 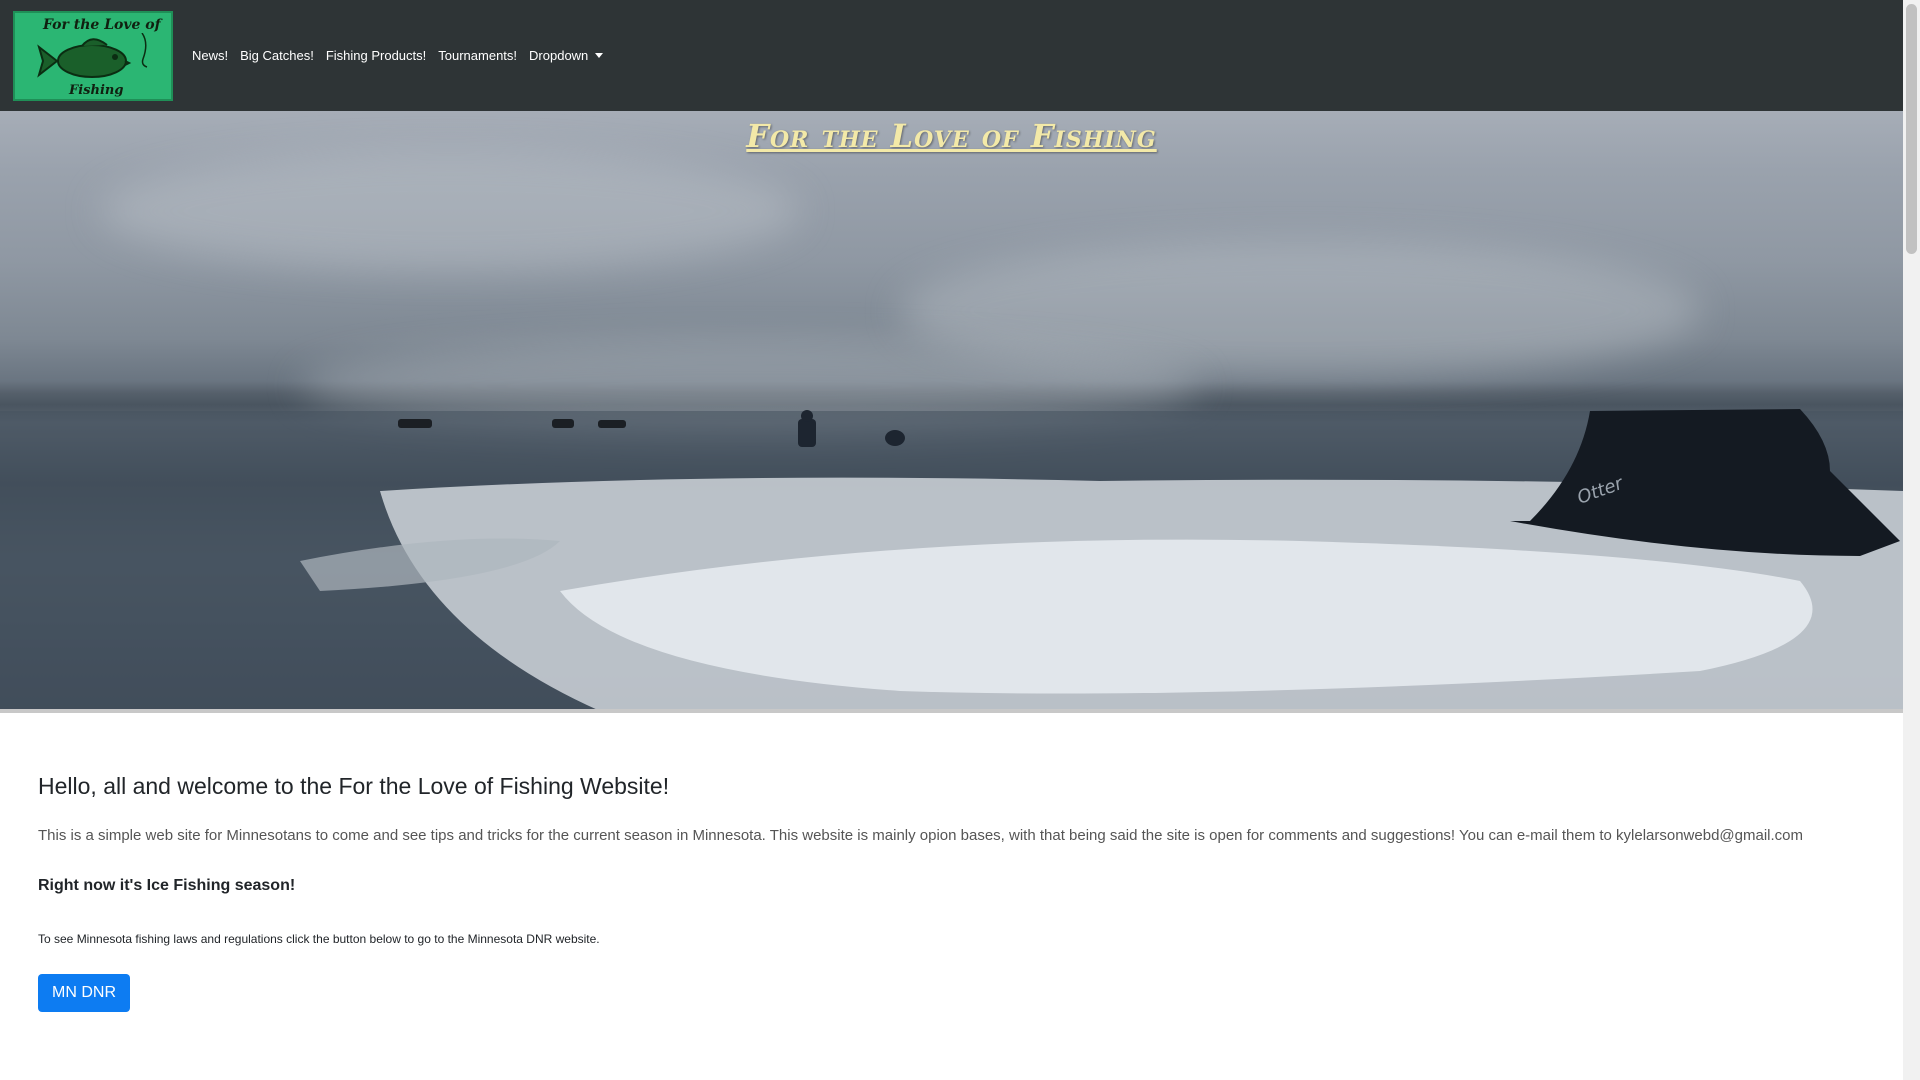 What do you see at coordinates (1911, 129) in the screenshot?
I see `scrollbar-thumb` at bounding box center [1911, 129].